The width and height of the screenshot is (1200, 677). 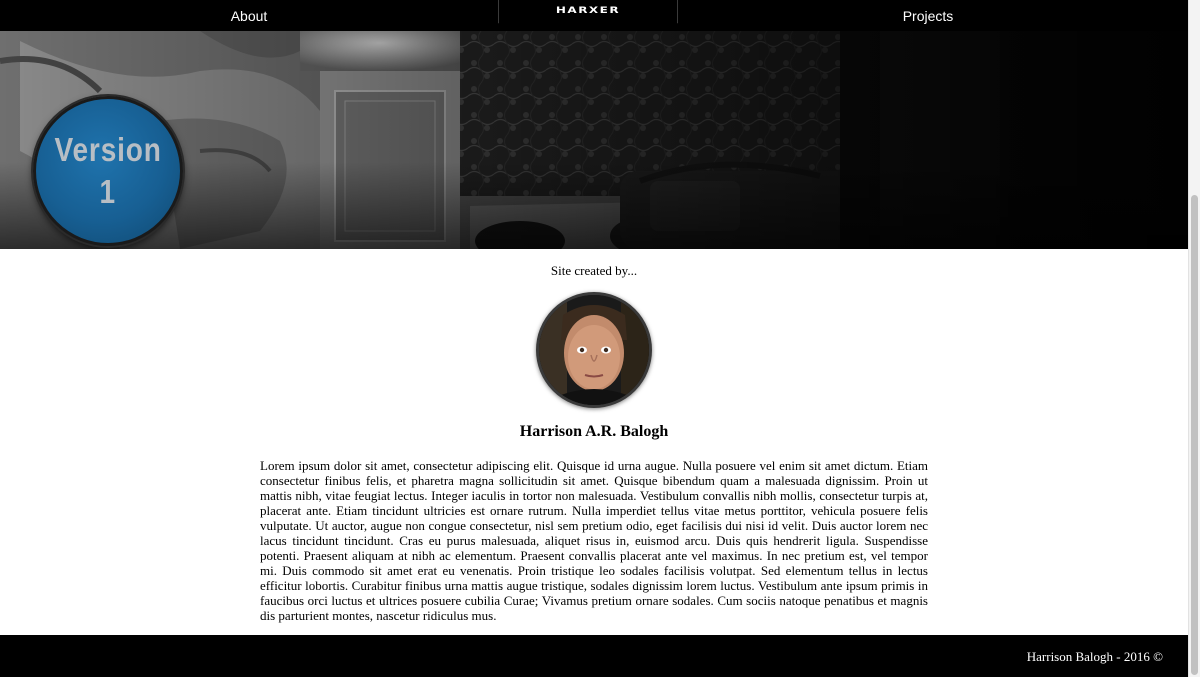 I want to click on version-badge-label: Version, so click(x=108, y=149).